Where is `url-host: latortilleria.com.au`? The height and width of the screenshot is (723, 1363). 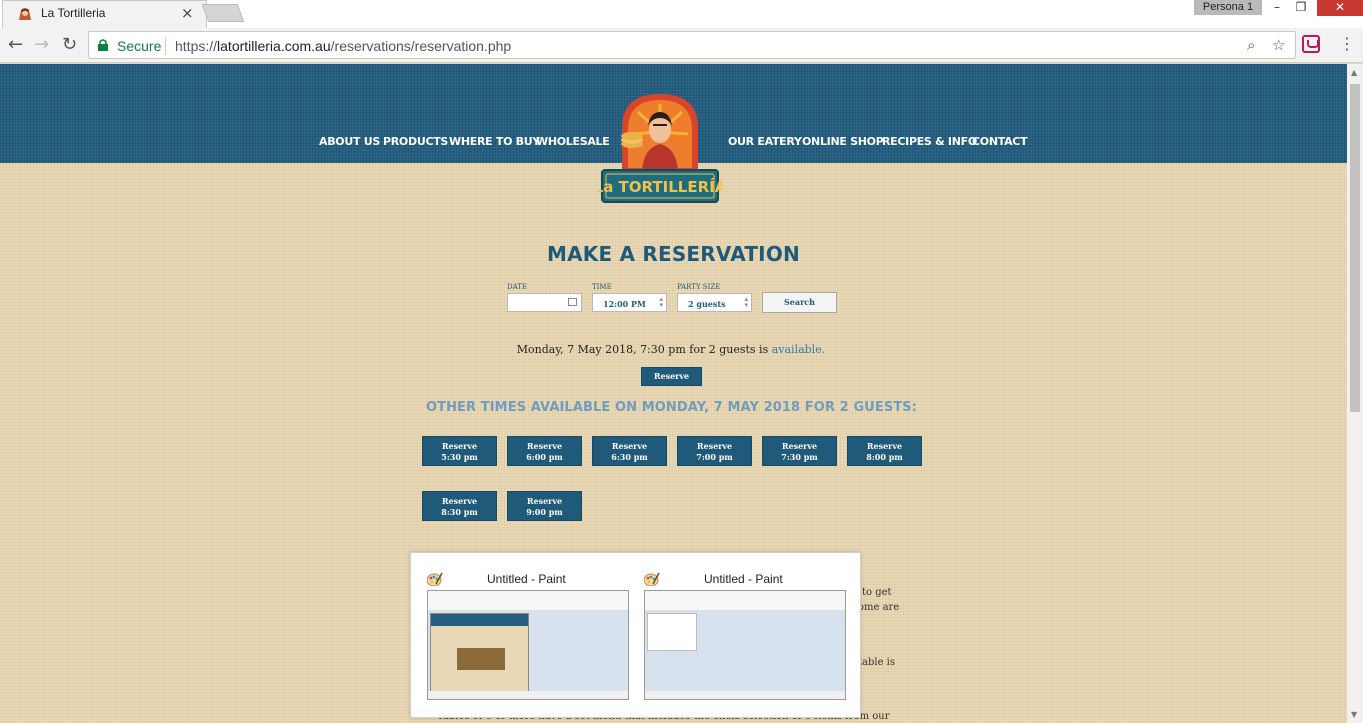 url-host: latortilleria.com.au is located at coordinates (274, 46).